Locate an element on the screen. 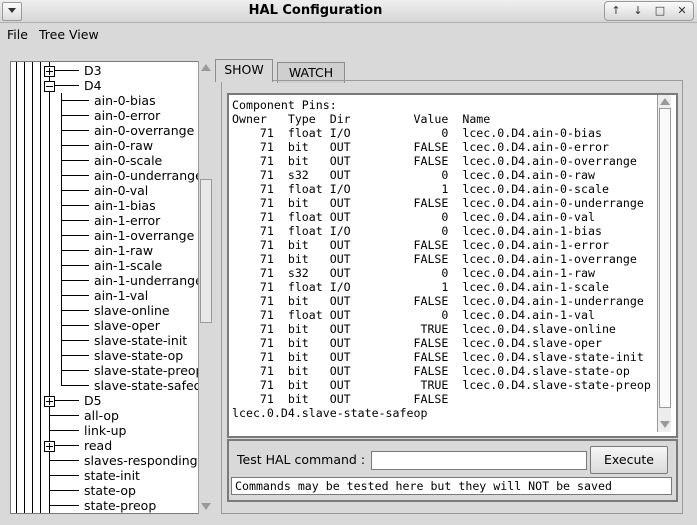 The width and height of the screenshot is (697, 525). tree-node-label: ain-1-error is located at coordinates (127, 220).